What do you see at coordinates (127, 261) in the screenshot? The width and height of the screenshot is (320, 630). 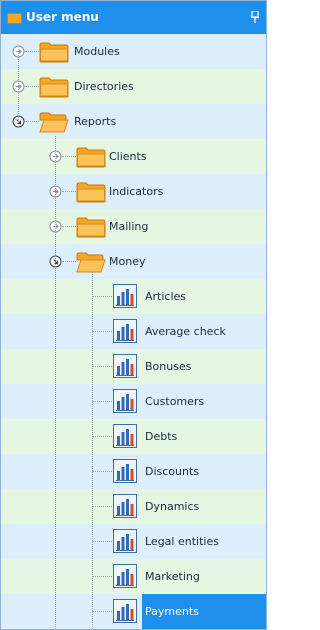 I see `tree-item-label: Money` at bounding box center [127, 261].